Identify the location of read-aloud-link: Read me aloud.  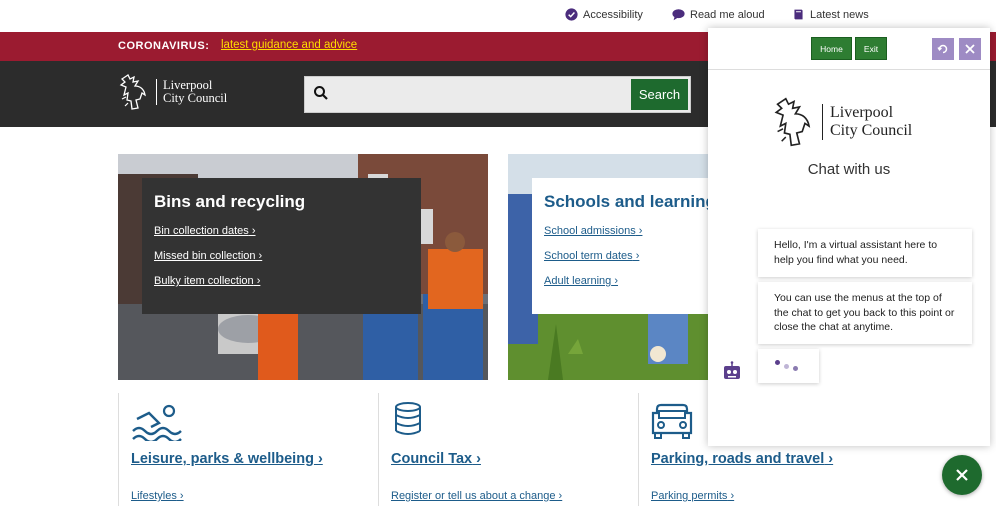
(718, 14).